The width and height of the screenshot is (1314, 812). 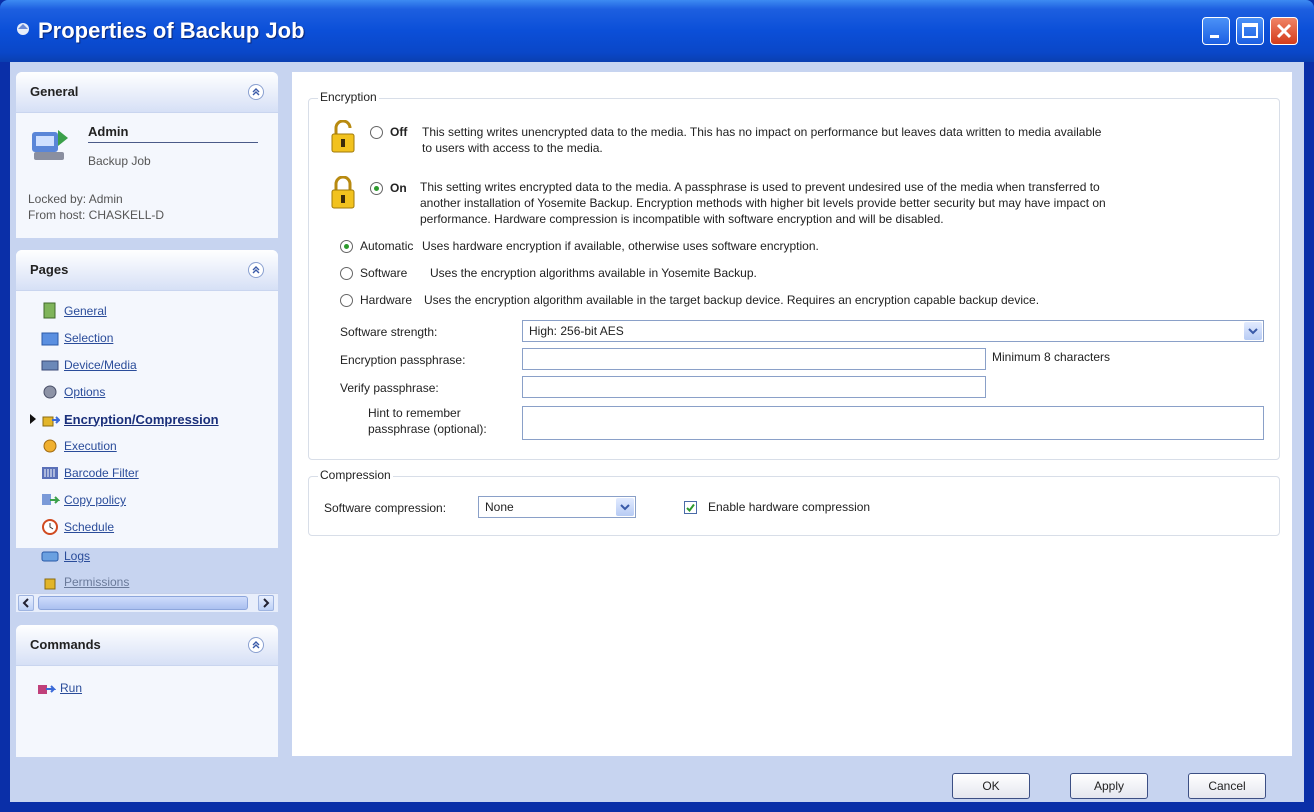 What do you see at coordinates (1227, 786) in the screenshot?
I see `cancel-button: Cancel` at bounding box center [1227, 786].